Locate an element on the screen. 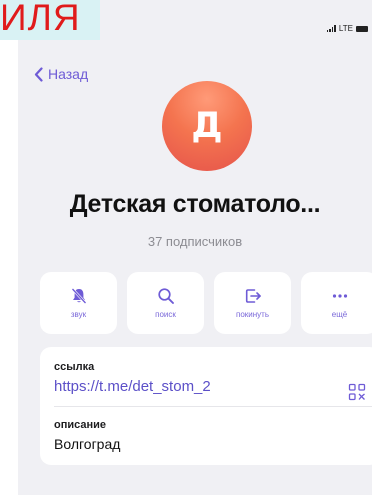 The image size is (372, 495). back-button-label: Назад is located at coordinates (68, 74).